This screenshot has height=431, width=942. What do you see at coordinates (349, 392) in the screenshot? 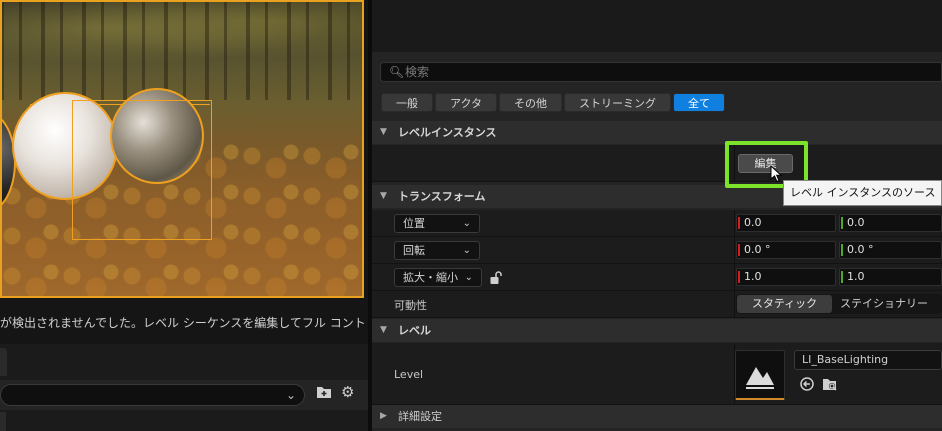
I see `gear-icon: ⚙` at bounding box center [349, 392].